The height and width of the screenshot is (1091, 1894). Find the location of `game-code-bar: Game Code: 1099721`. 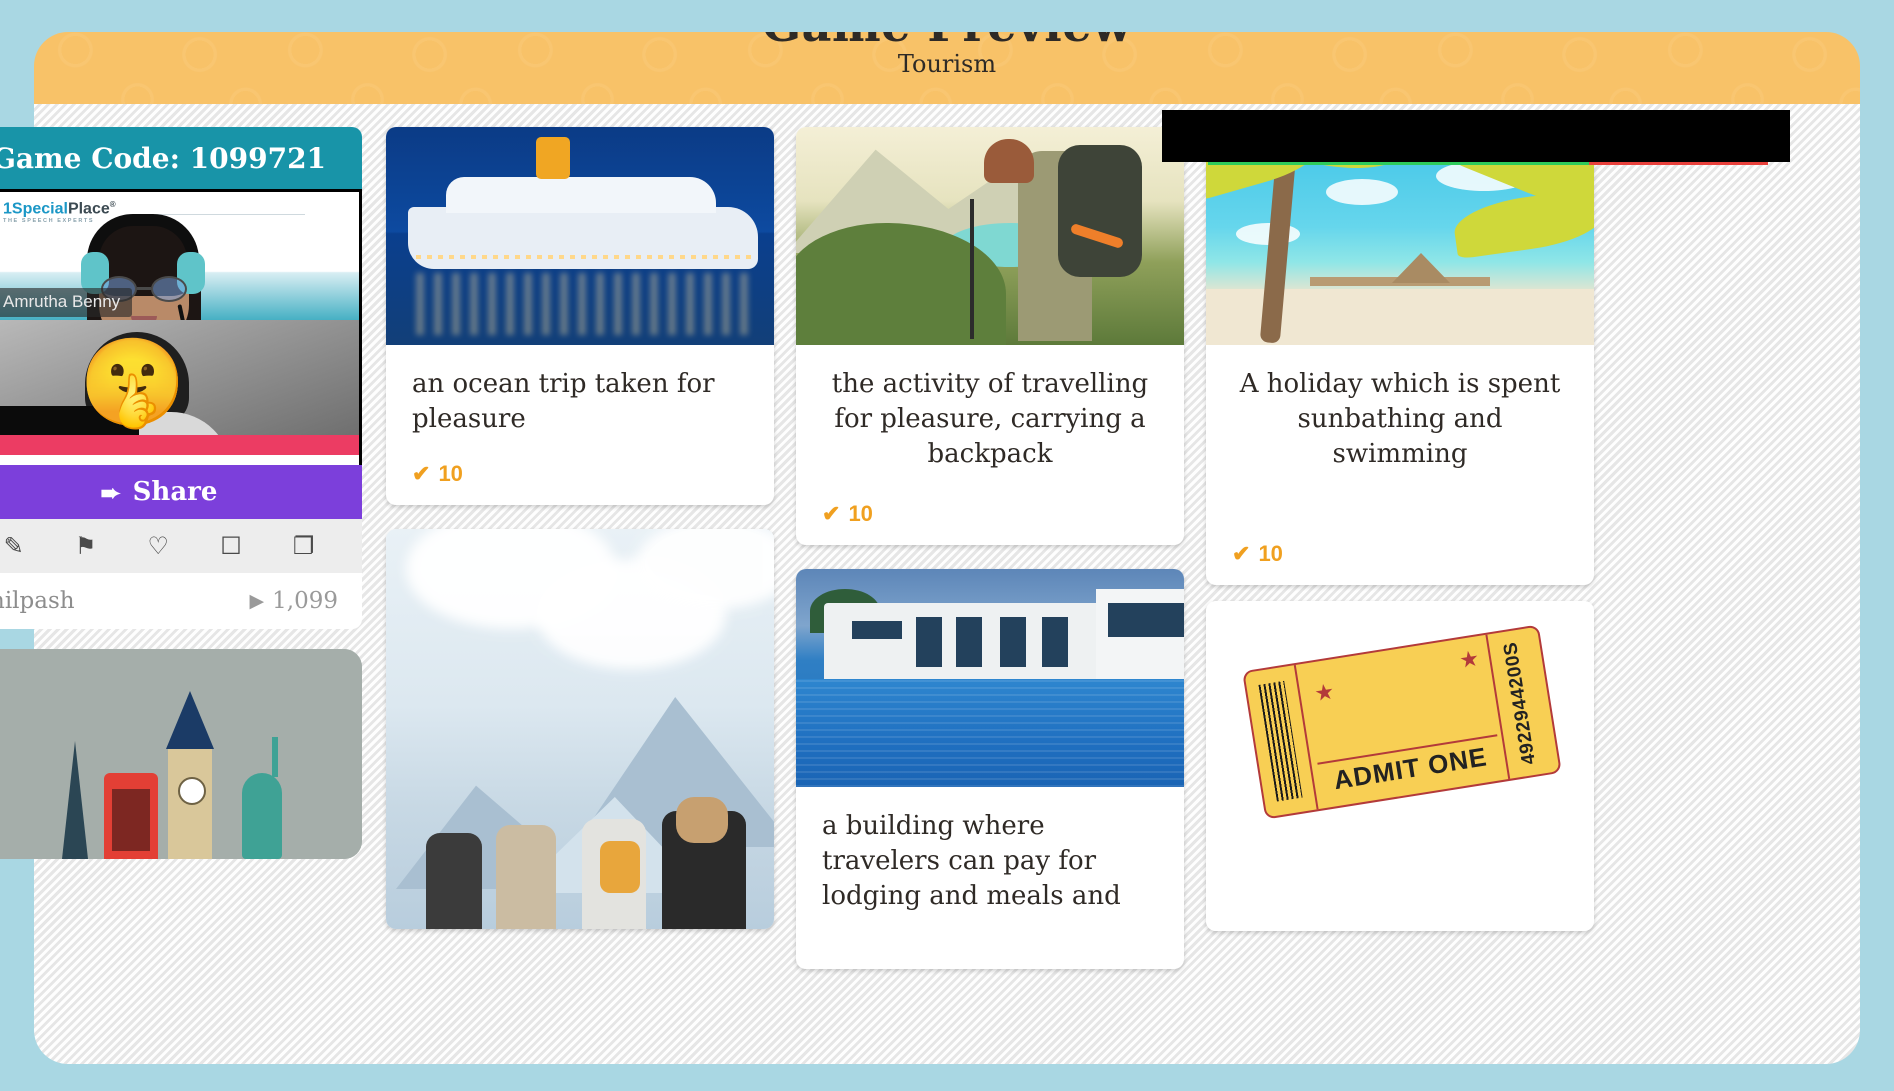

game-code-bar: Game Code: 1099721 is located at coordinates (181, 158).